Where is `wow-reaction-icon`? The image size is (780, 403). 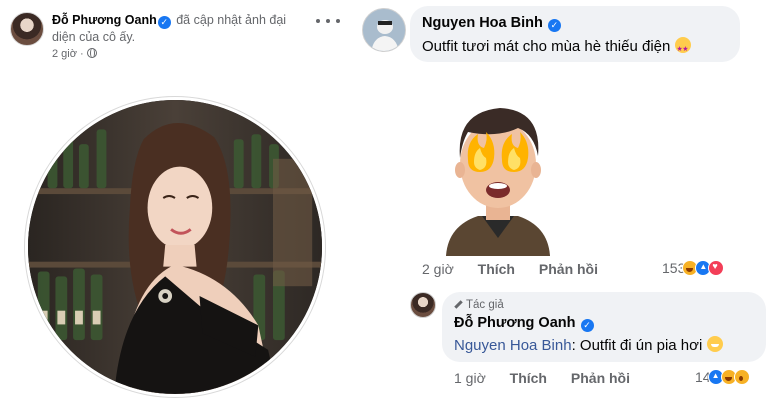
wow-reaction-icon is located at coordinates (741, 377).